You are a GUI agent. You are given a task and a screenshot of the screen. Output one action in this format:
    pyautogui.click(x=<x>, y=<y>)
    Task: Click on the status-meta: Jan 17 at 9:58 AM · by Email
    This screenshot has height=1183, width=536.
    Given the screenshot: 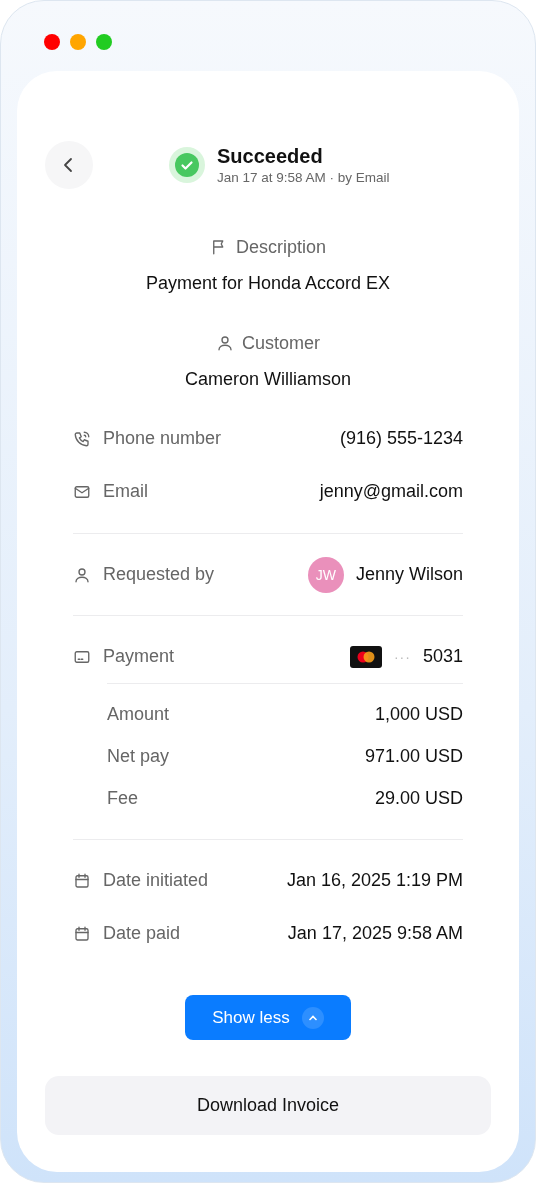 What is the action you would take?
    pyautogui.click(x=303, y=177)
    